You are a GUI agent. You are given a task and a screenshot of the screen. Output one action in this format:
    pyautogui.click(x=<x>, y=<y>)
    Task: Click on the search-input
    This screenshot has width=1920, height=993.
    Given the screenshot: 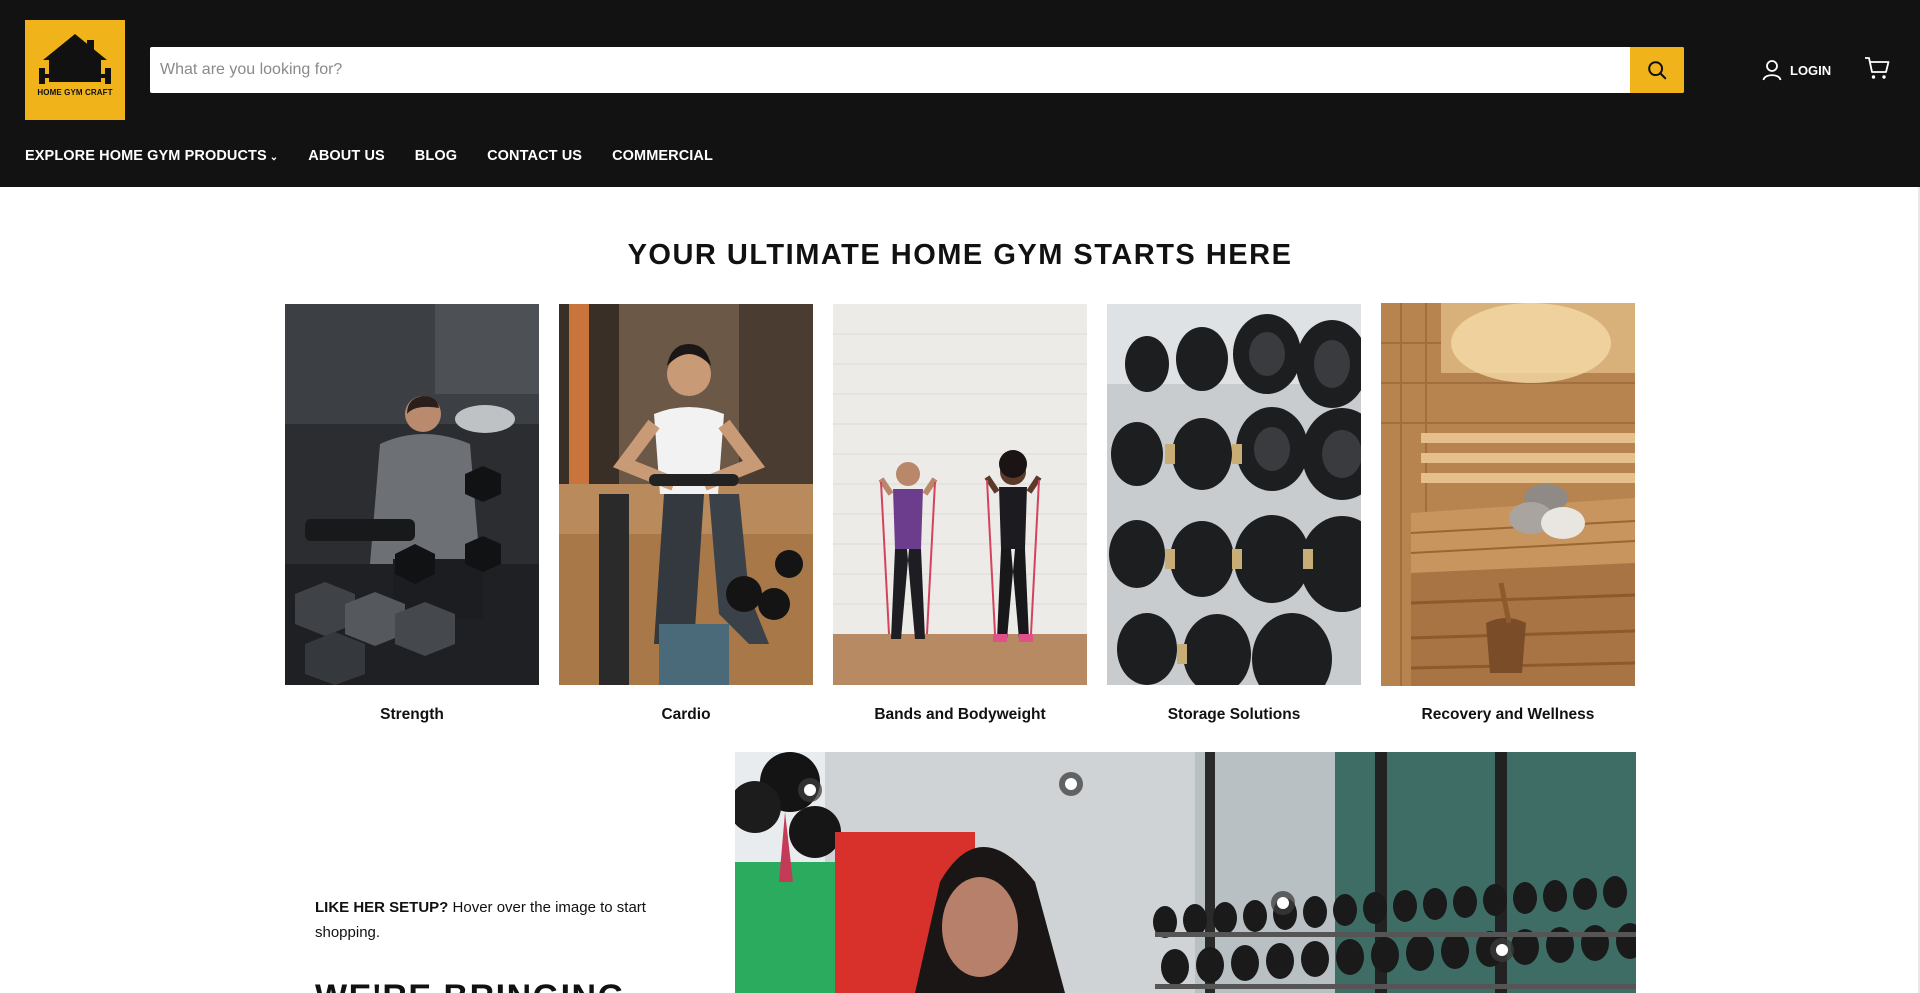 What is the action you would take?
    pyautogui.click(x=889, y=70)
    